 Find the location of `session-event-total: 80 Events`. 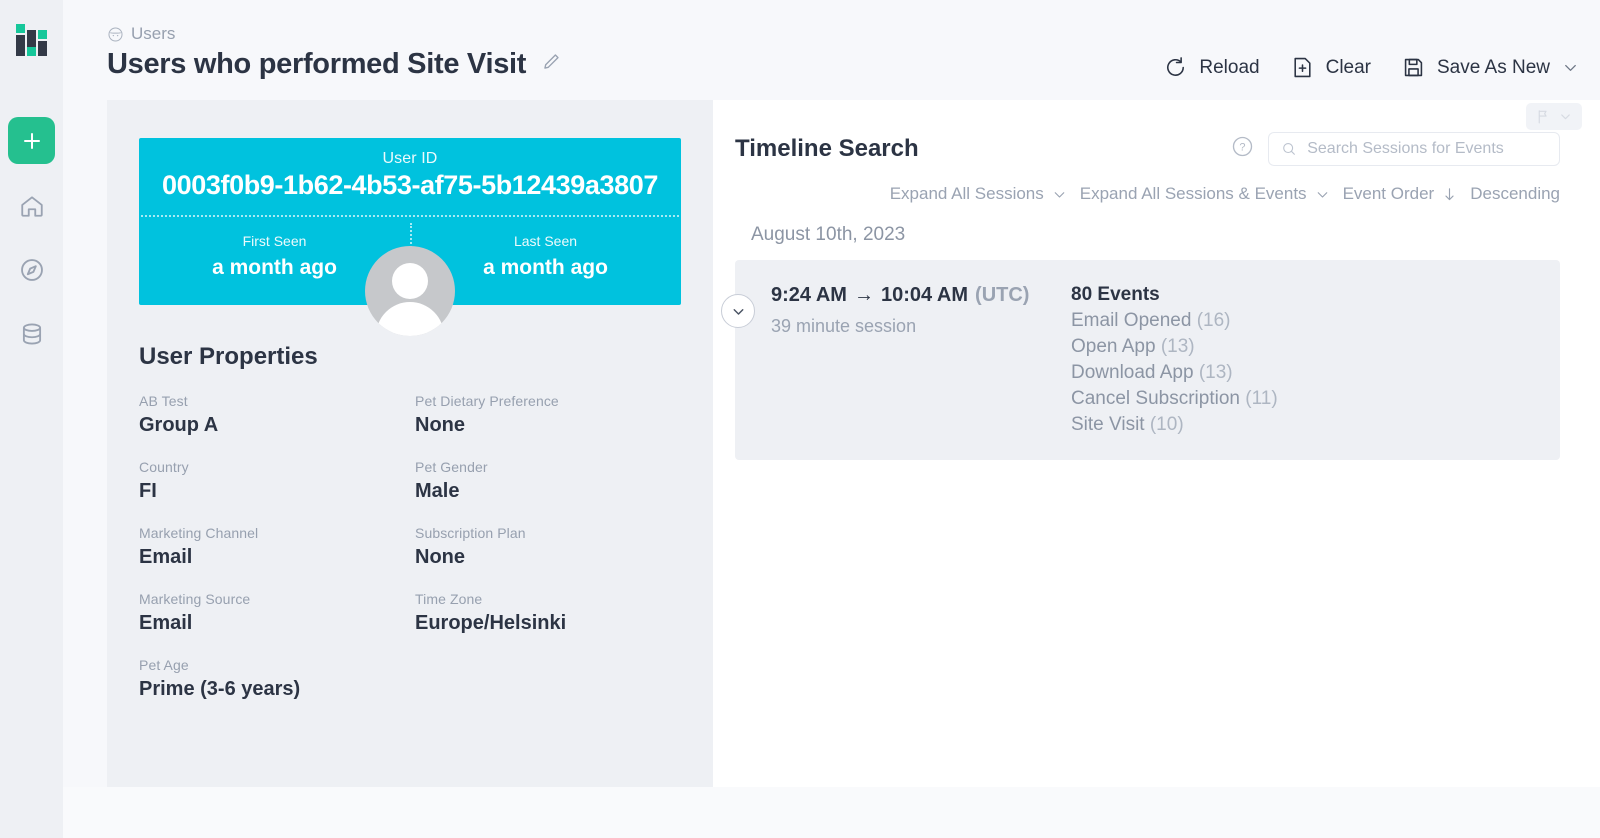

session-event-total: 80 Events is located at coordinates (1115, 294).